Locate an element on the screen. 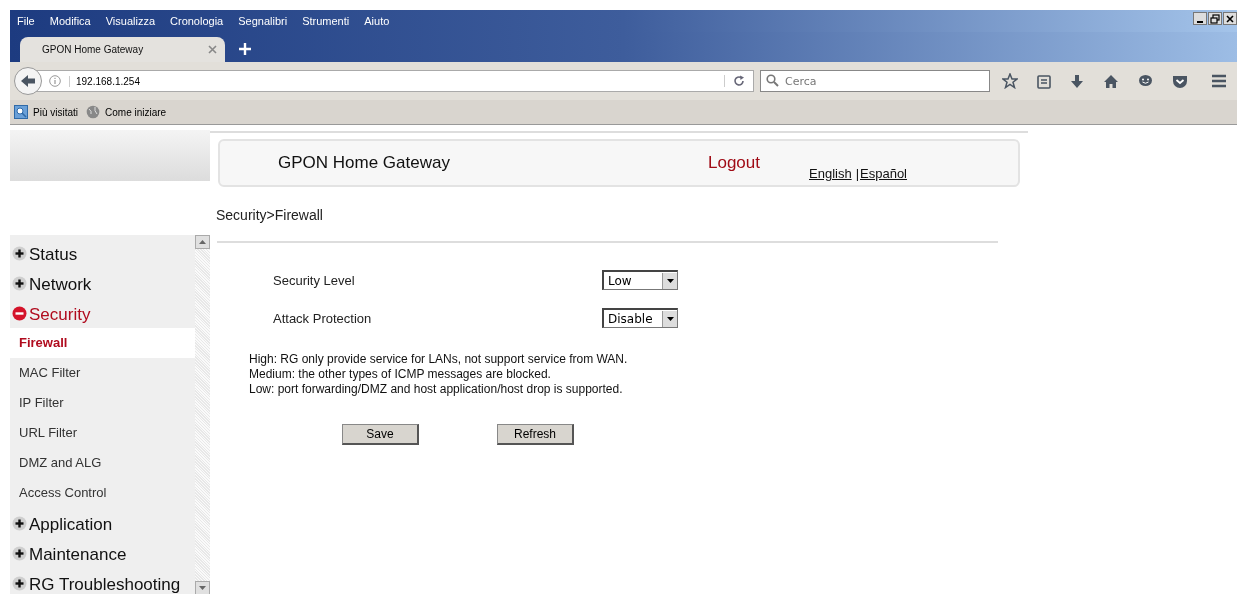 The image size is (1237, 594). minimize-icon is located at coordinates (1200, 18).